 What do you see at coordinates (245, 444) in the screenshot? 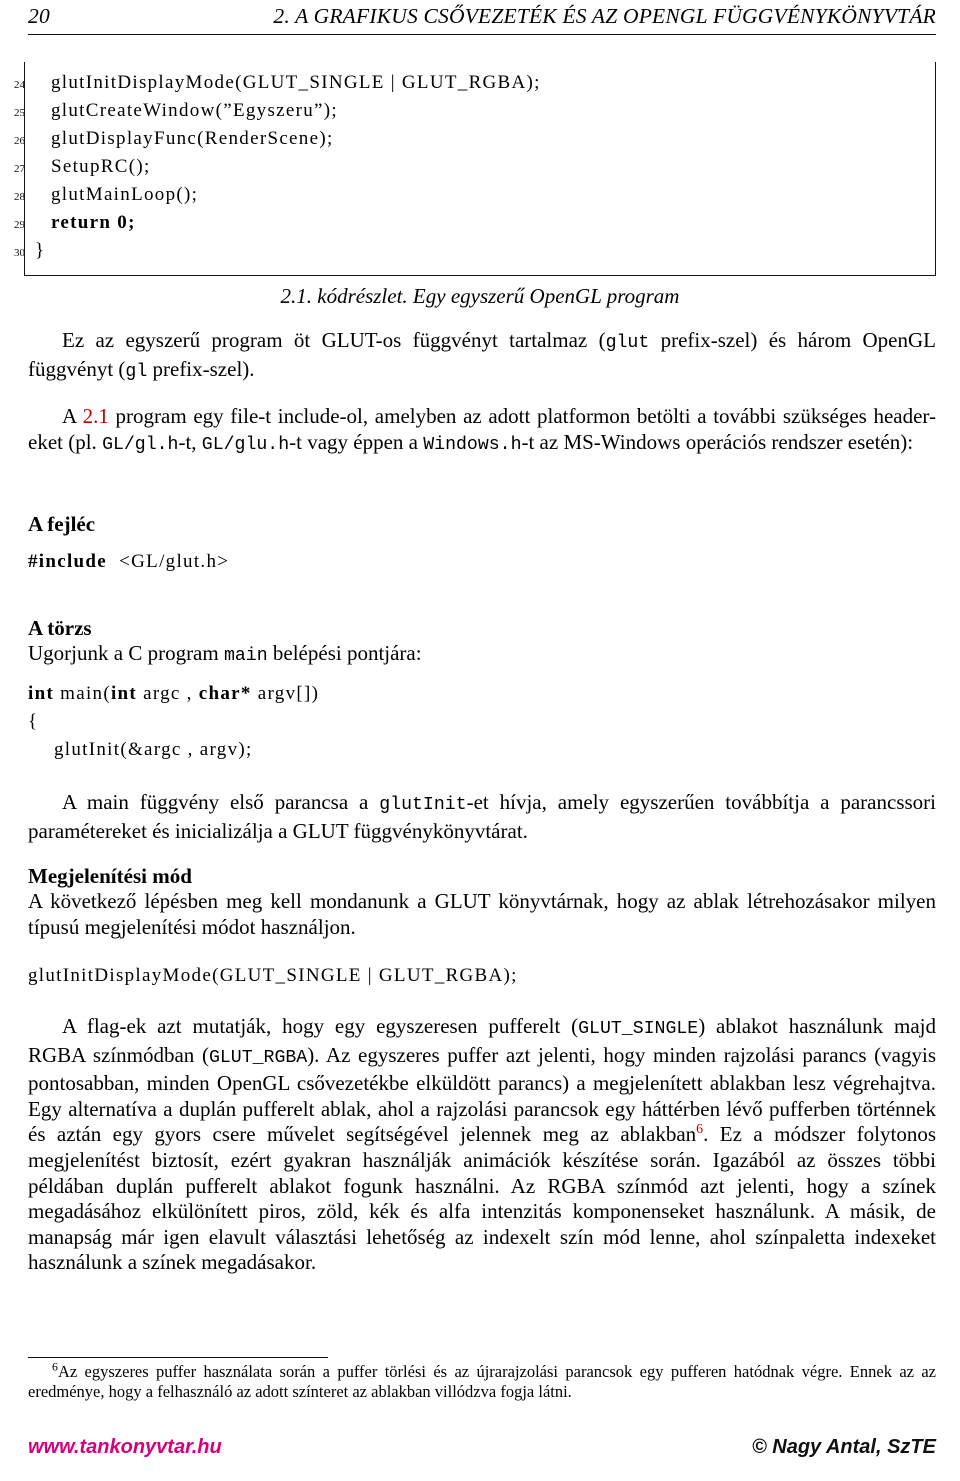
I see `code-term-glu-h: GL/glu.h` at bounding box center [245, 444].